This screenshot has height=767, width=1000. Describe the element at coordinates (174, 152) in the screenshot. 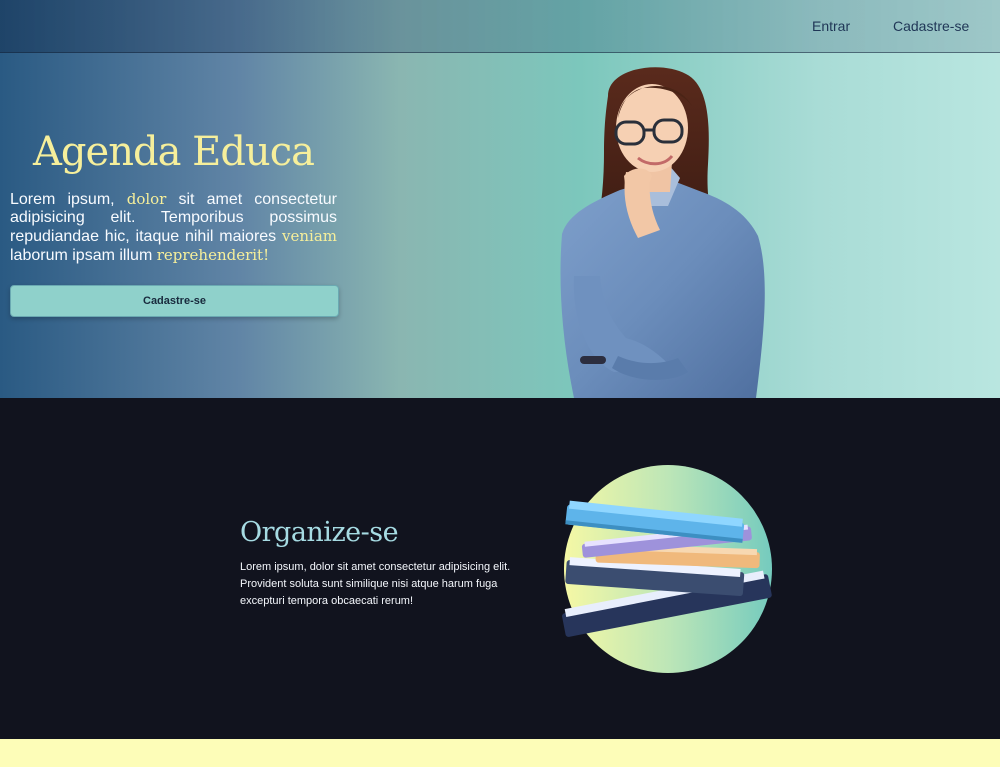

I see `hero-title: Agenda Educa` at that location.